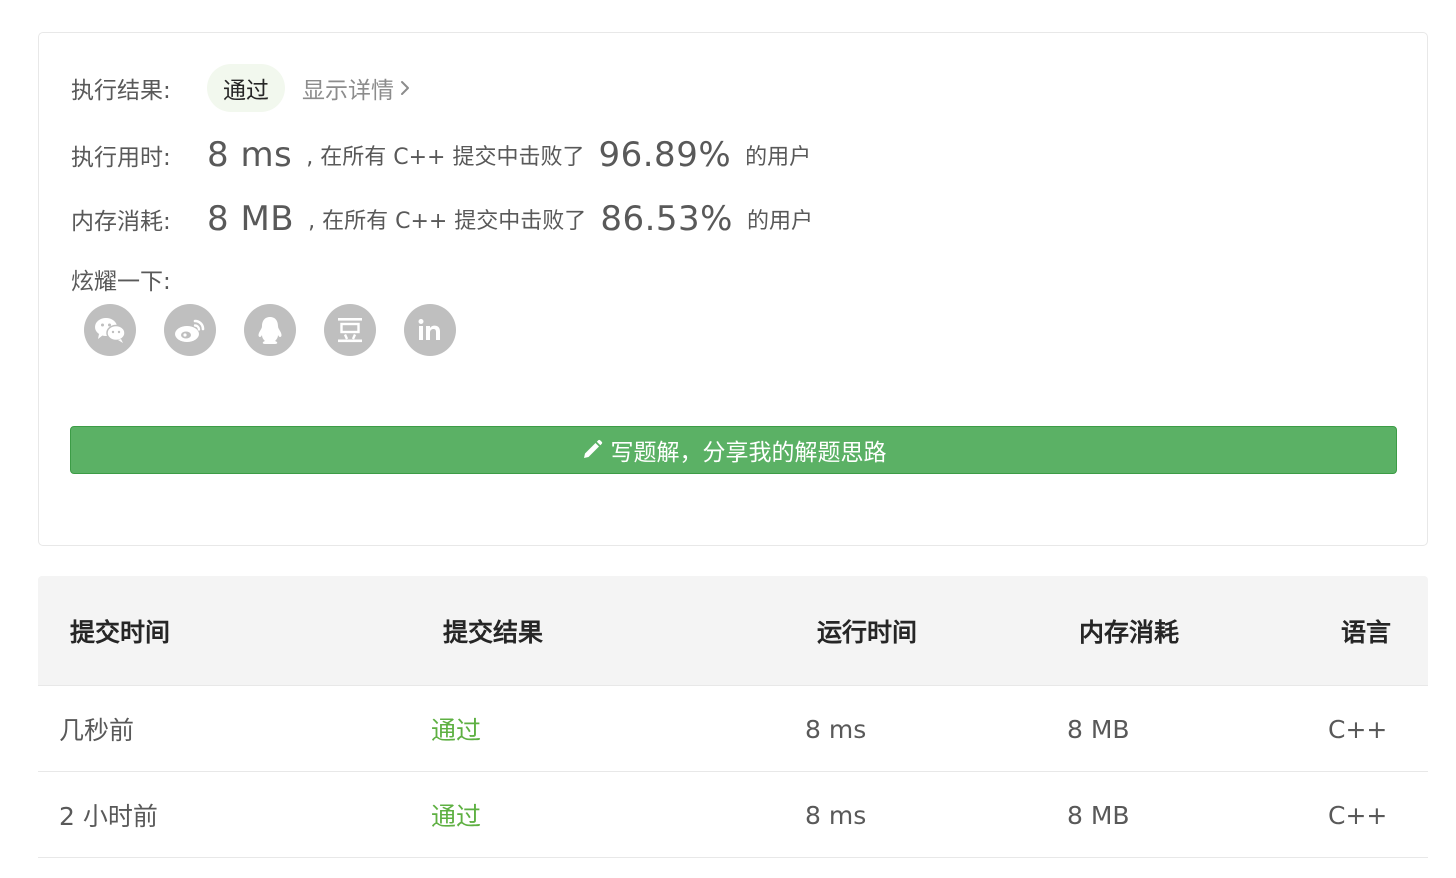 This screenshot has width=1456, height=878. What do you see at coordinates (97, 730) in the screenshot?
I see `cell-submit-time: 几秒前` at bounding box center [97, 730].